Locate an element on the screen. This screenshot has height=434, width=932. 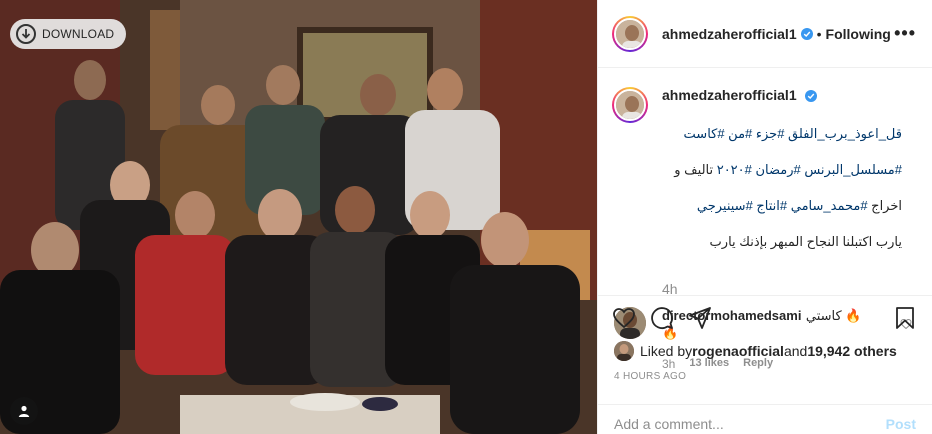
caption-text-4: يارب اكتبلنا النجاح المبهر بإذنك يارب is located at coordinates (805, 241).